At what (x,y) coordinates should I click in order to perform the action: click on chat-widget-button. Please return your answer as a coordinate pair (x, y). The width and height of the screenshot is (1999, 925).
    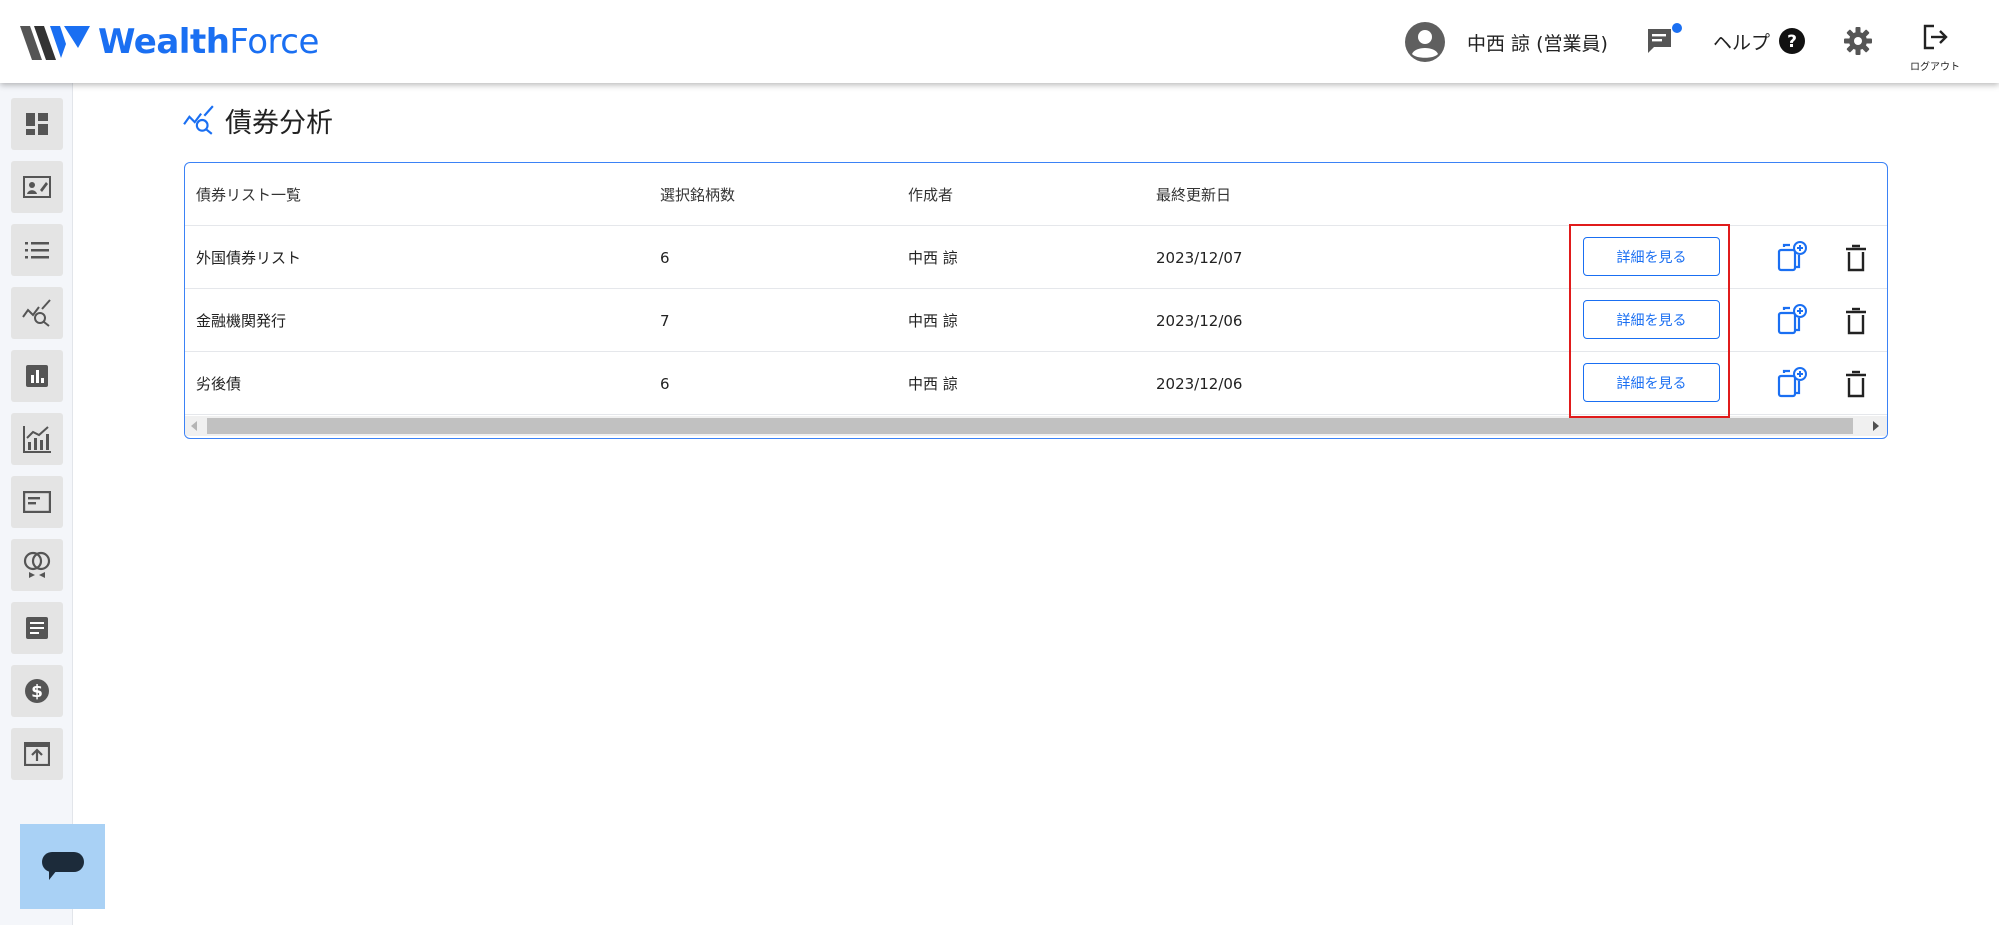
    Looking at the image, I should click on (62, 866).